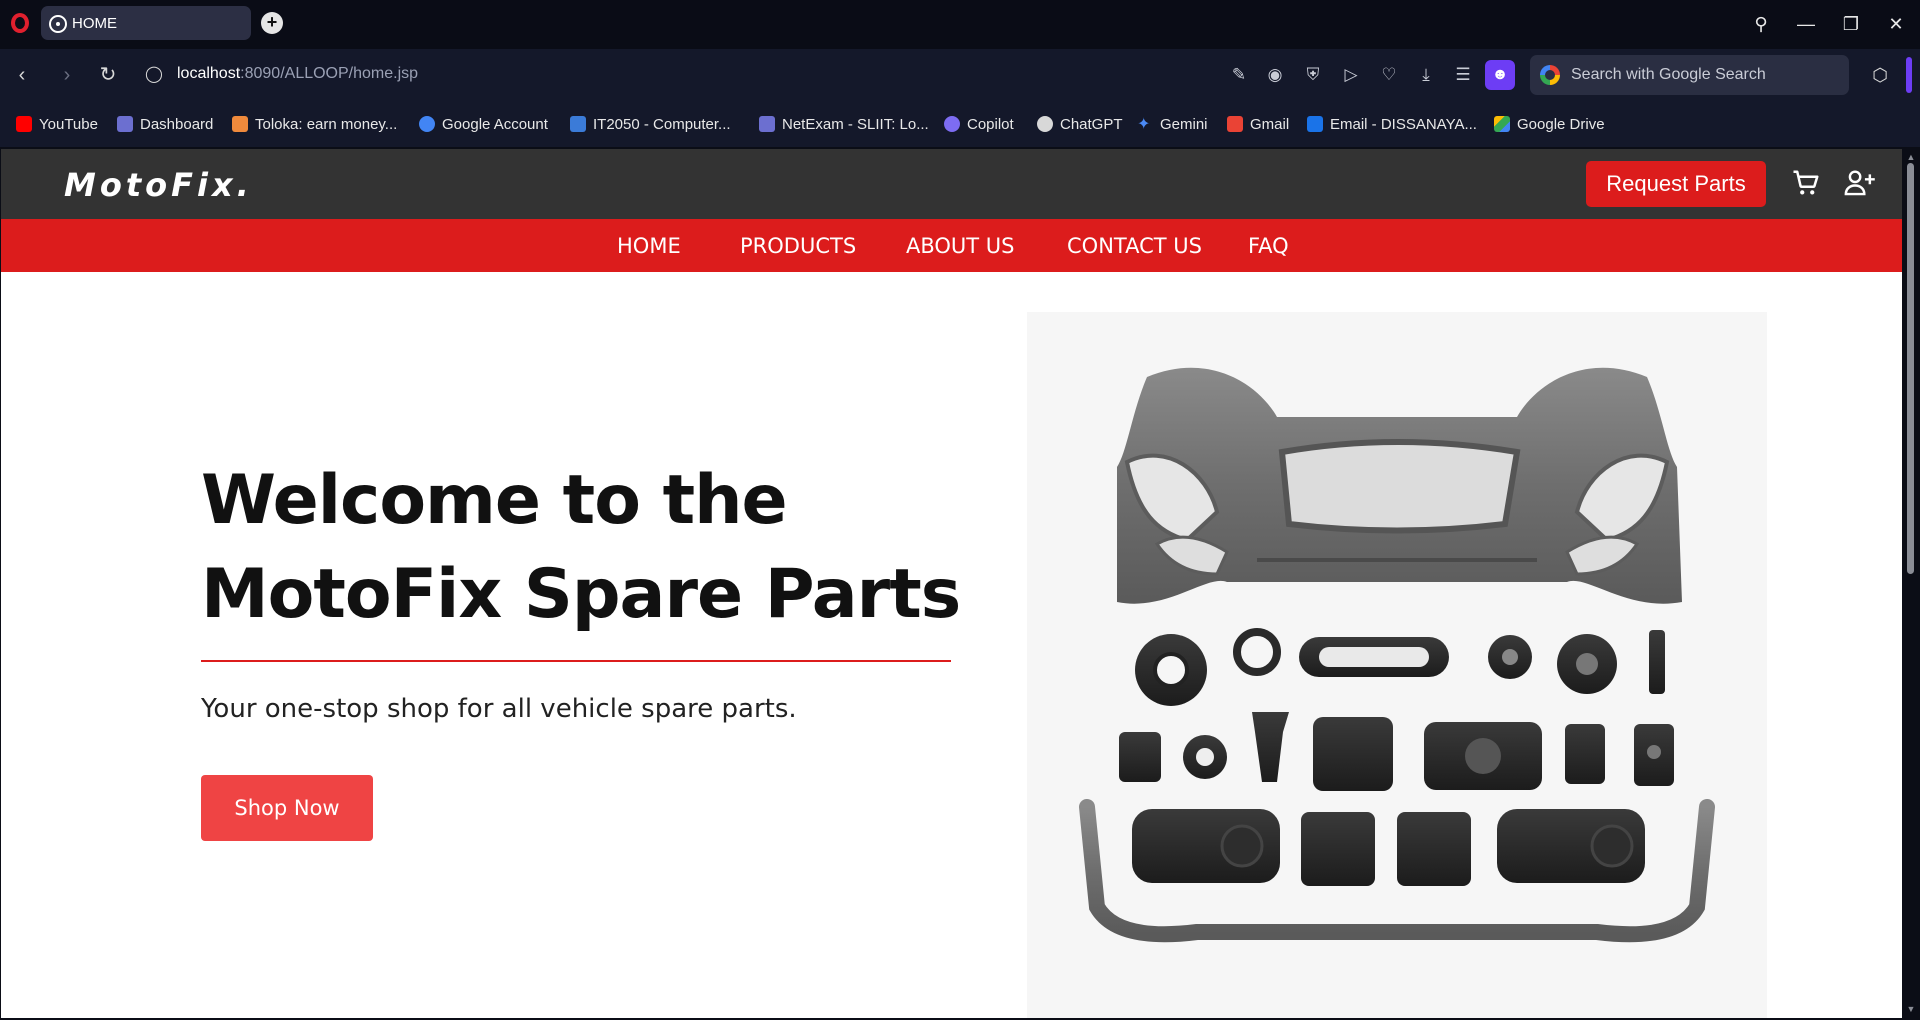 The height and width of the screenshot is (1020, 1920). What do you see at coordinates (1235, 124) in the screenshot?
I see `gmail-icon` at bounding box center [1235, 124].